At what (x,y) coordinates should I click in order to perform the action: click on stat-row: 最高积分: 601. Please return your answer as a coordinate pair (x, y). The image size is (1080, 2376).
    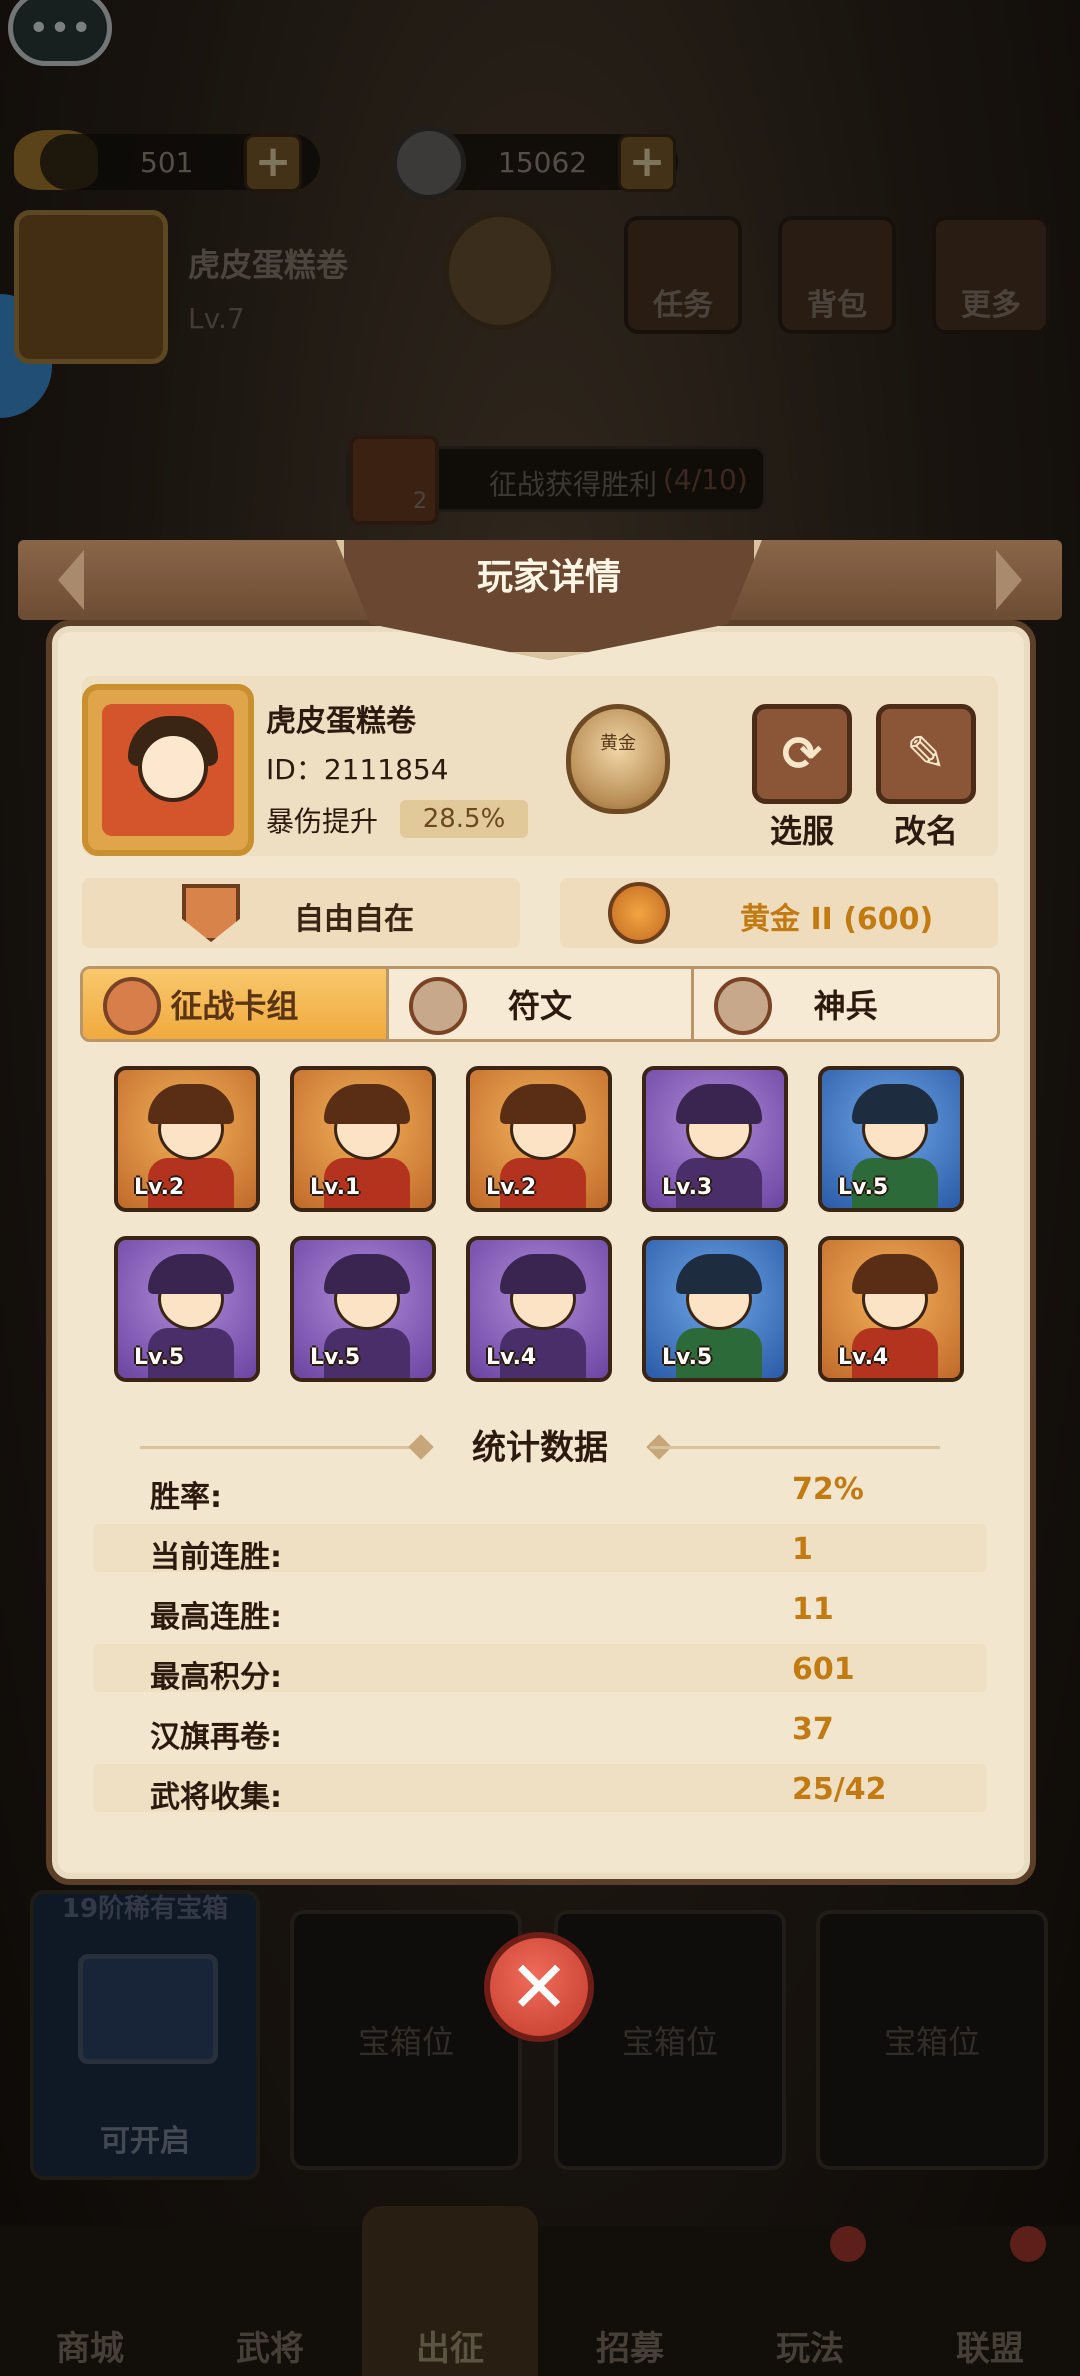
    Looking at the image, I should click on (540, 1669).